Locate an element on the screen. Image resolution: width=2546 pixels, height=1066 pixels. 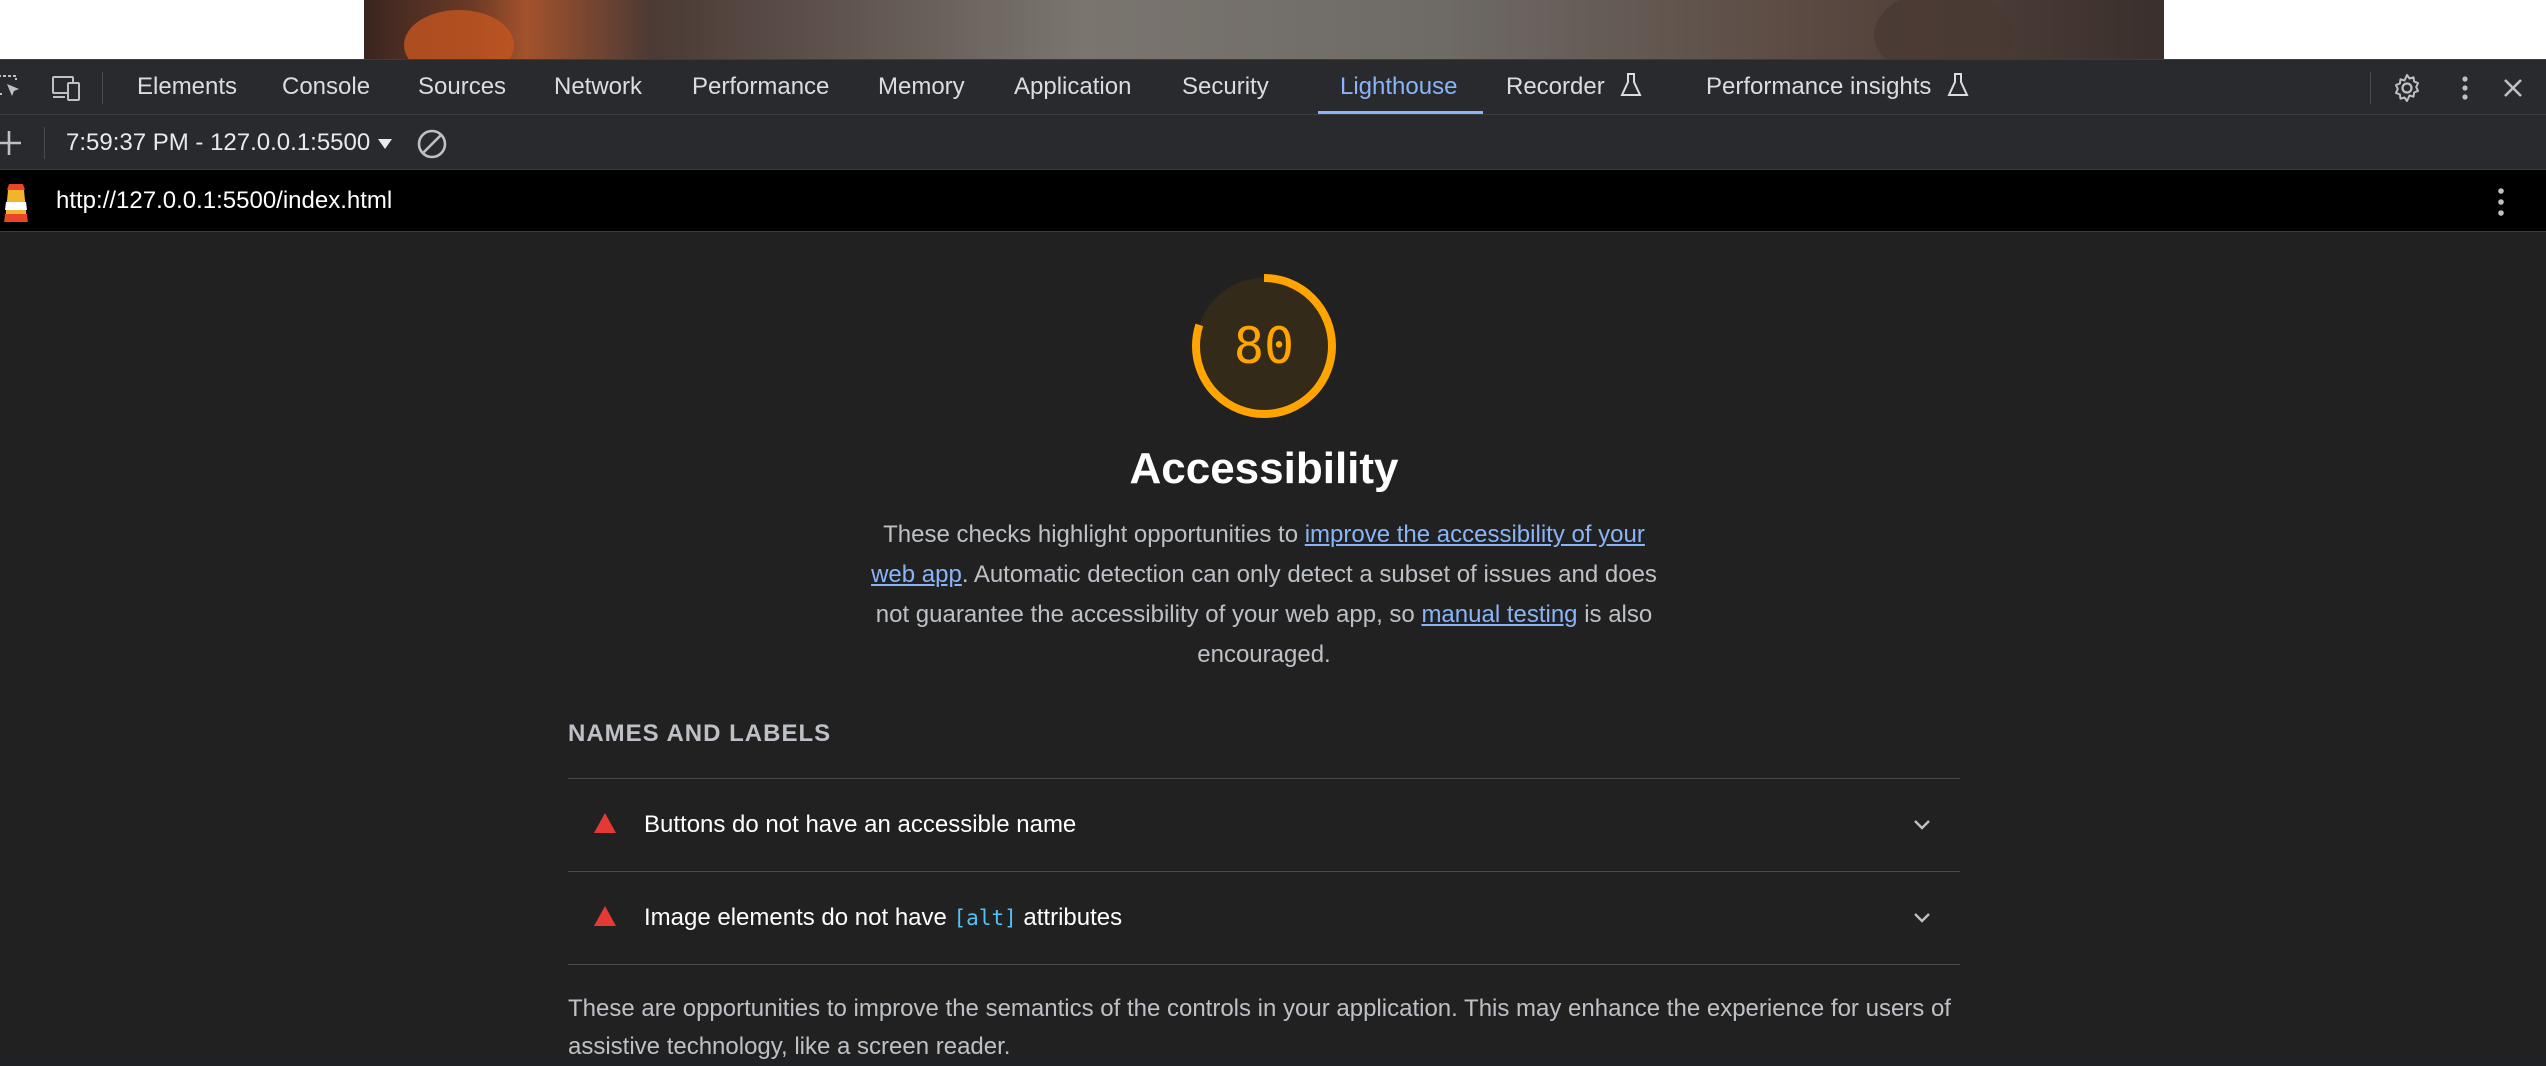
tab-sources: Sources is located at coordinates (462, 87).